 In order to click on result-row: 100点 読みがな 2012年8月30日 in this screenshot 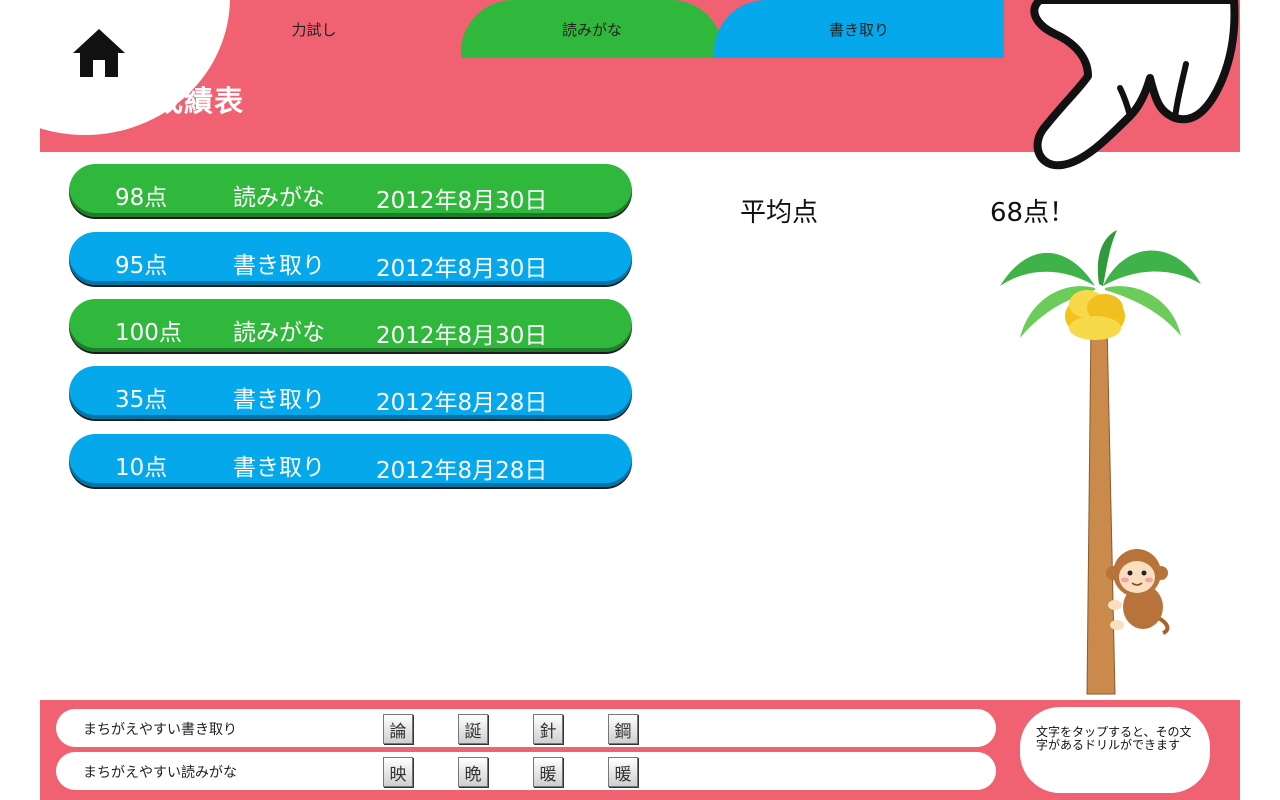, I will do `click(350, 325)`.